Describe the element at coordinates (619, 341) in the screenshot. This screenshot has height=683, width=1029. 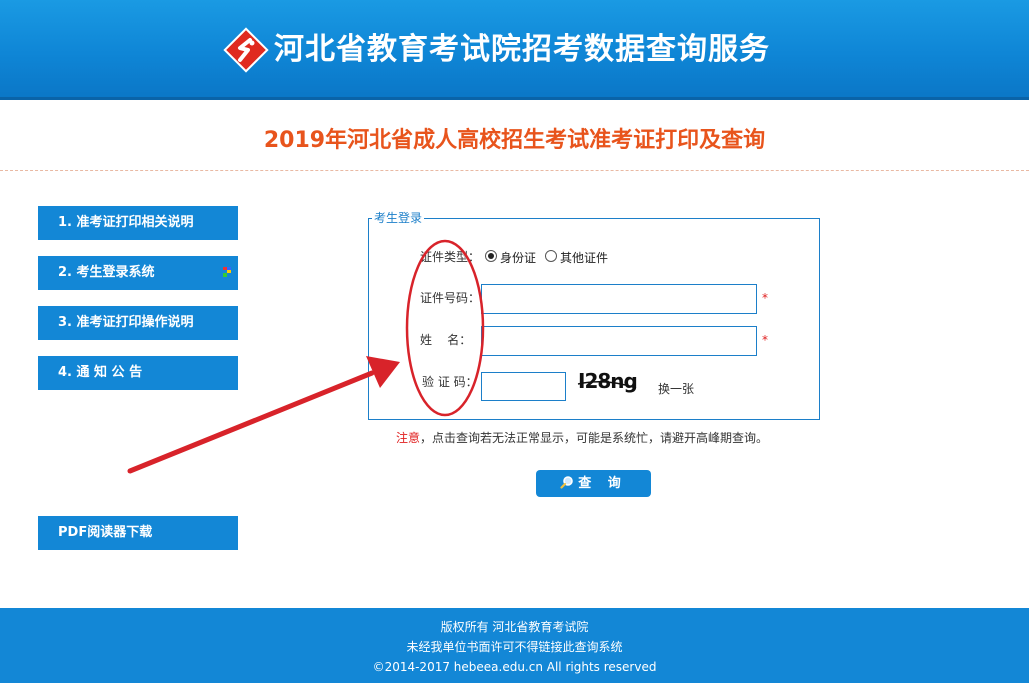
I see `name-input` at that location.